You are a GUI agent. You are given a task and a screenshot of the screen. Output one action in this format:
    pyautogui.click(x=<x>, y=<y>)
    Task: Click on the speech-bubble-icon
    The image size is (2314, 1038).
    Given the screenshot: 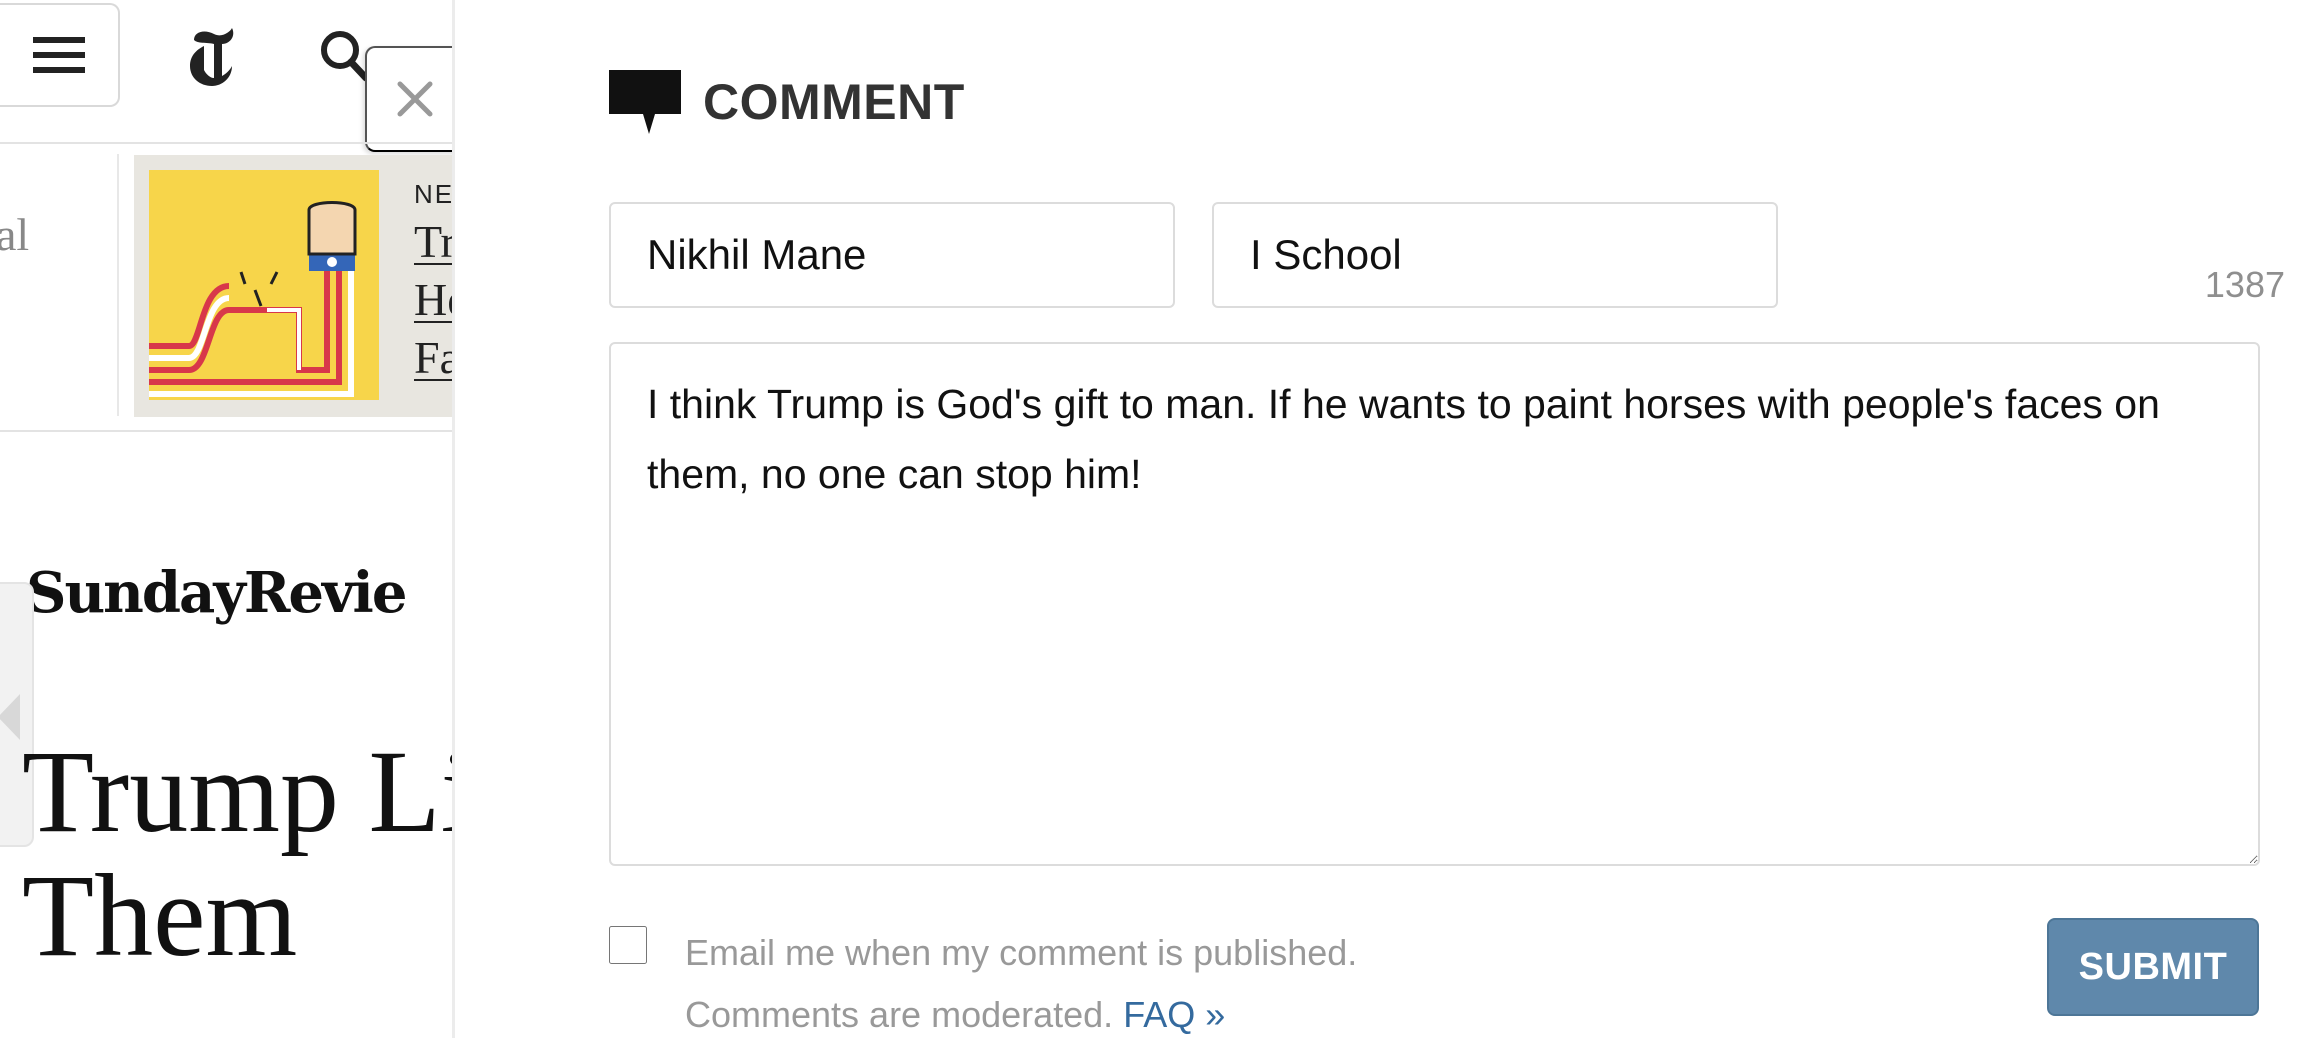 What is the action you would take?
    pyautogui.click(x=645, y=102)
    